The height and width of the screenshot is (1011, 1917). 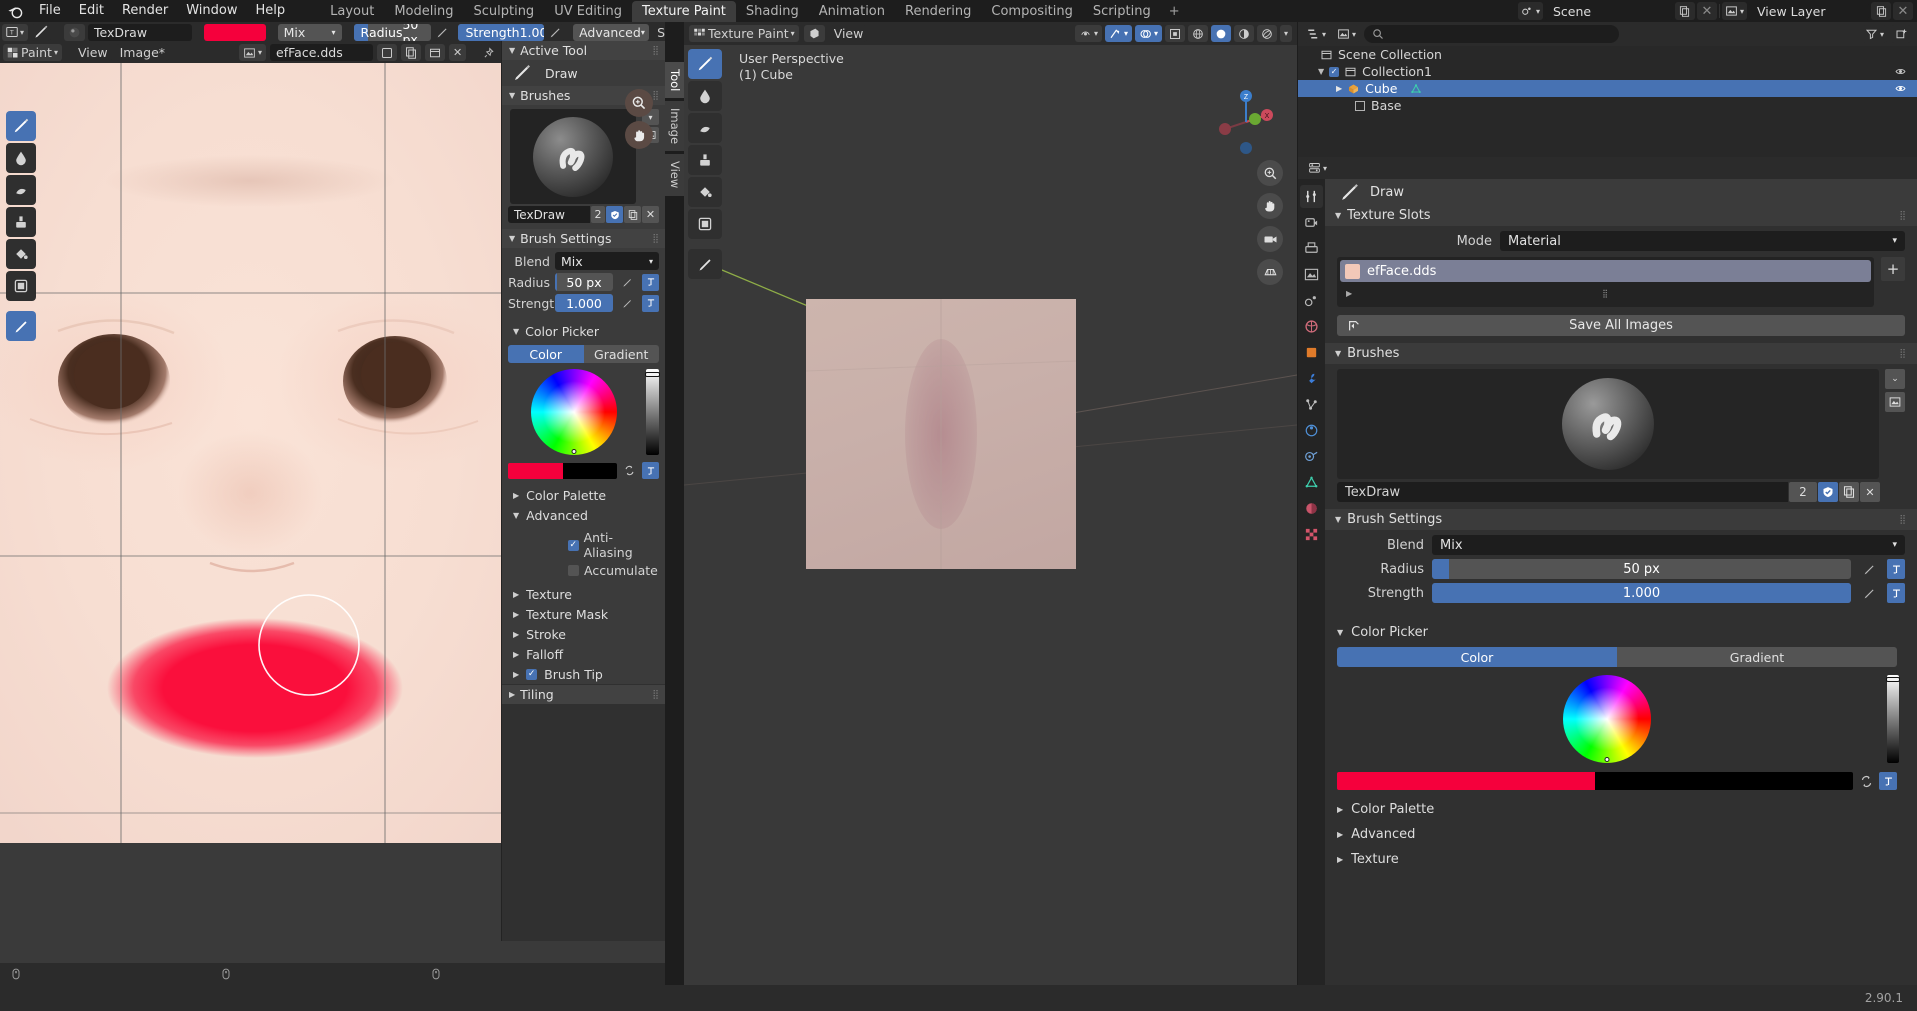 What do you see at coordinates (501, 32) in the screenshot?
I see `strength-slider: Strength 1.000` at bounding box center [501, 32].